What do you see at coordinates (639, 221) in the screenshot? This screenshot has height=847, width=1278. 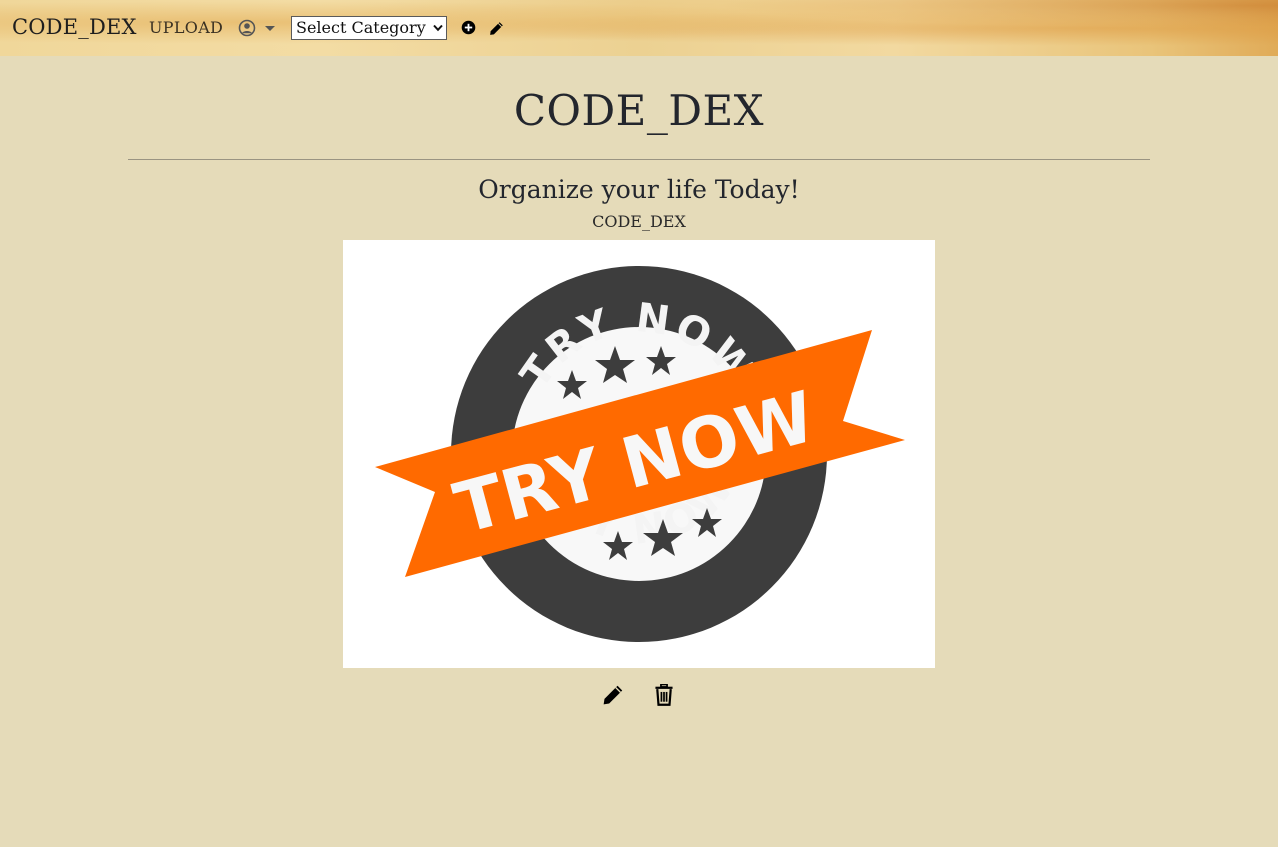 I see `post-author: CODE_DEX` at bounding box center [639, 221].